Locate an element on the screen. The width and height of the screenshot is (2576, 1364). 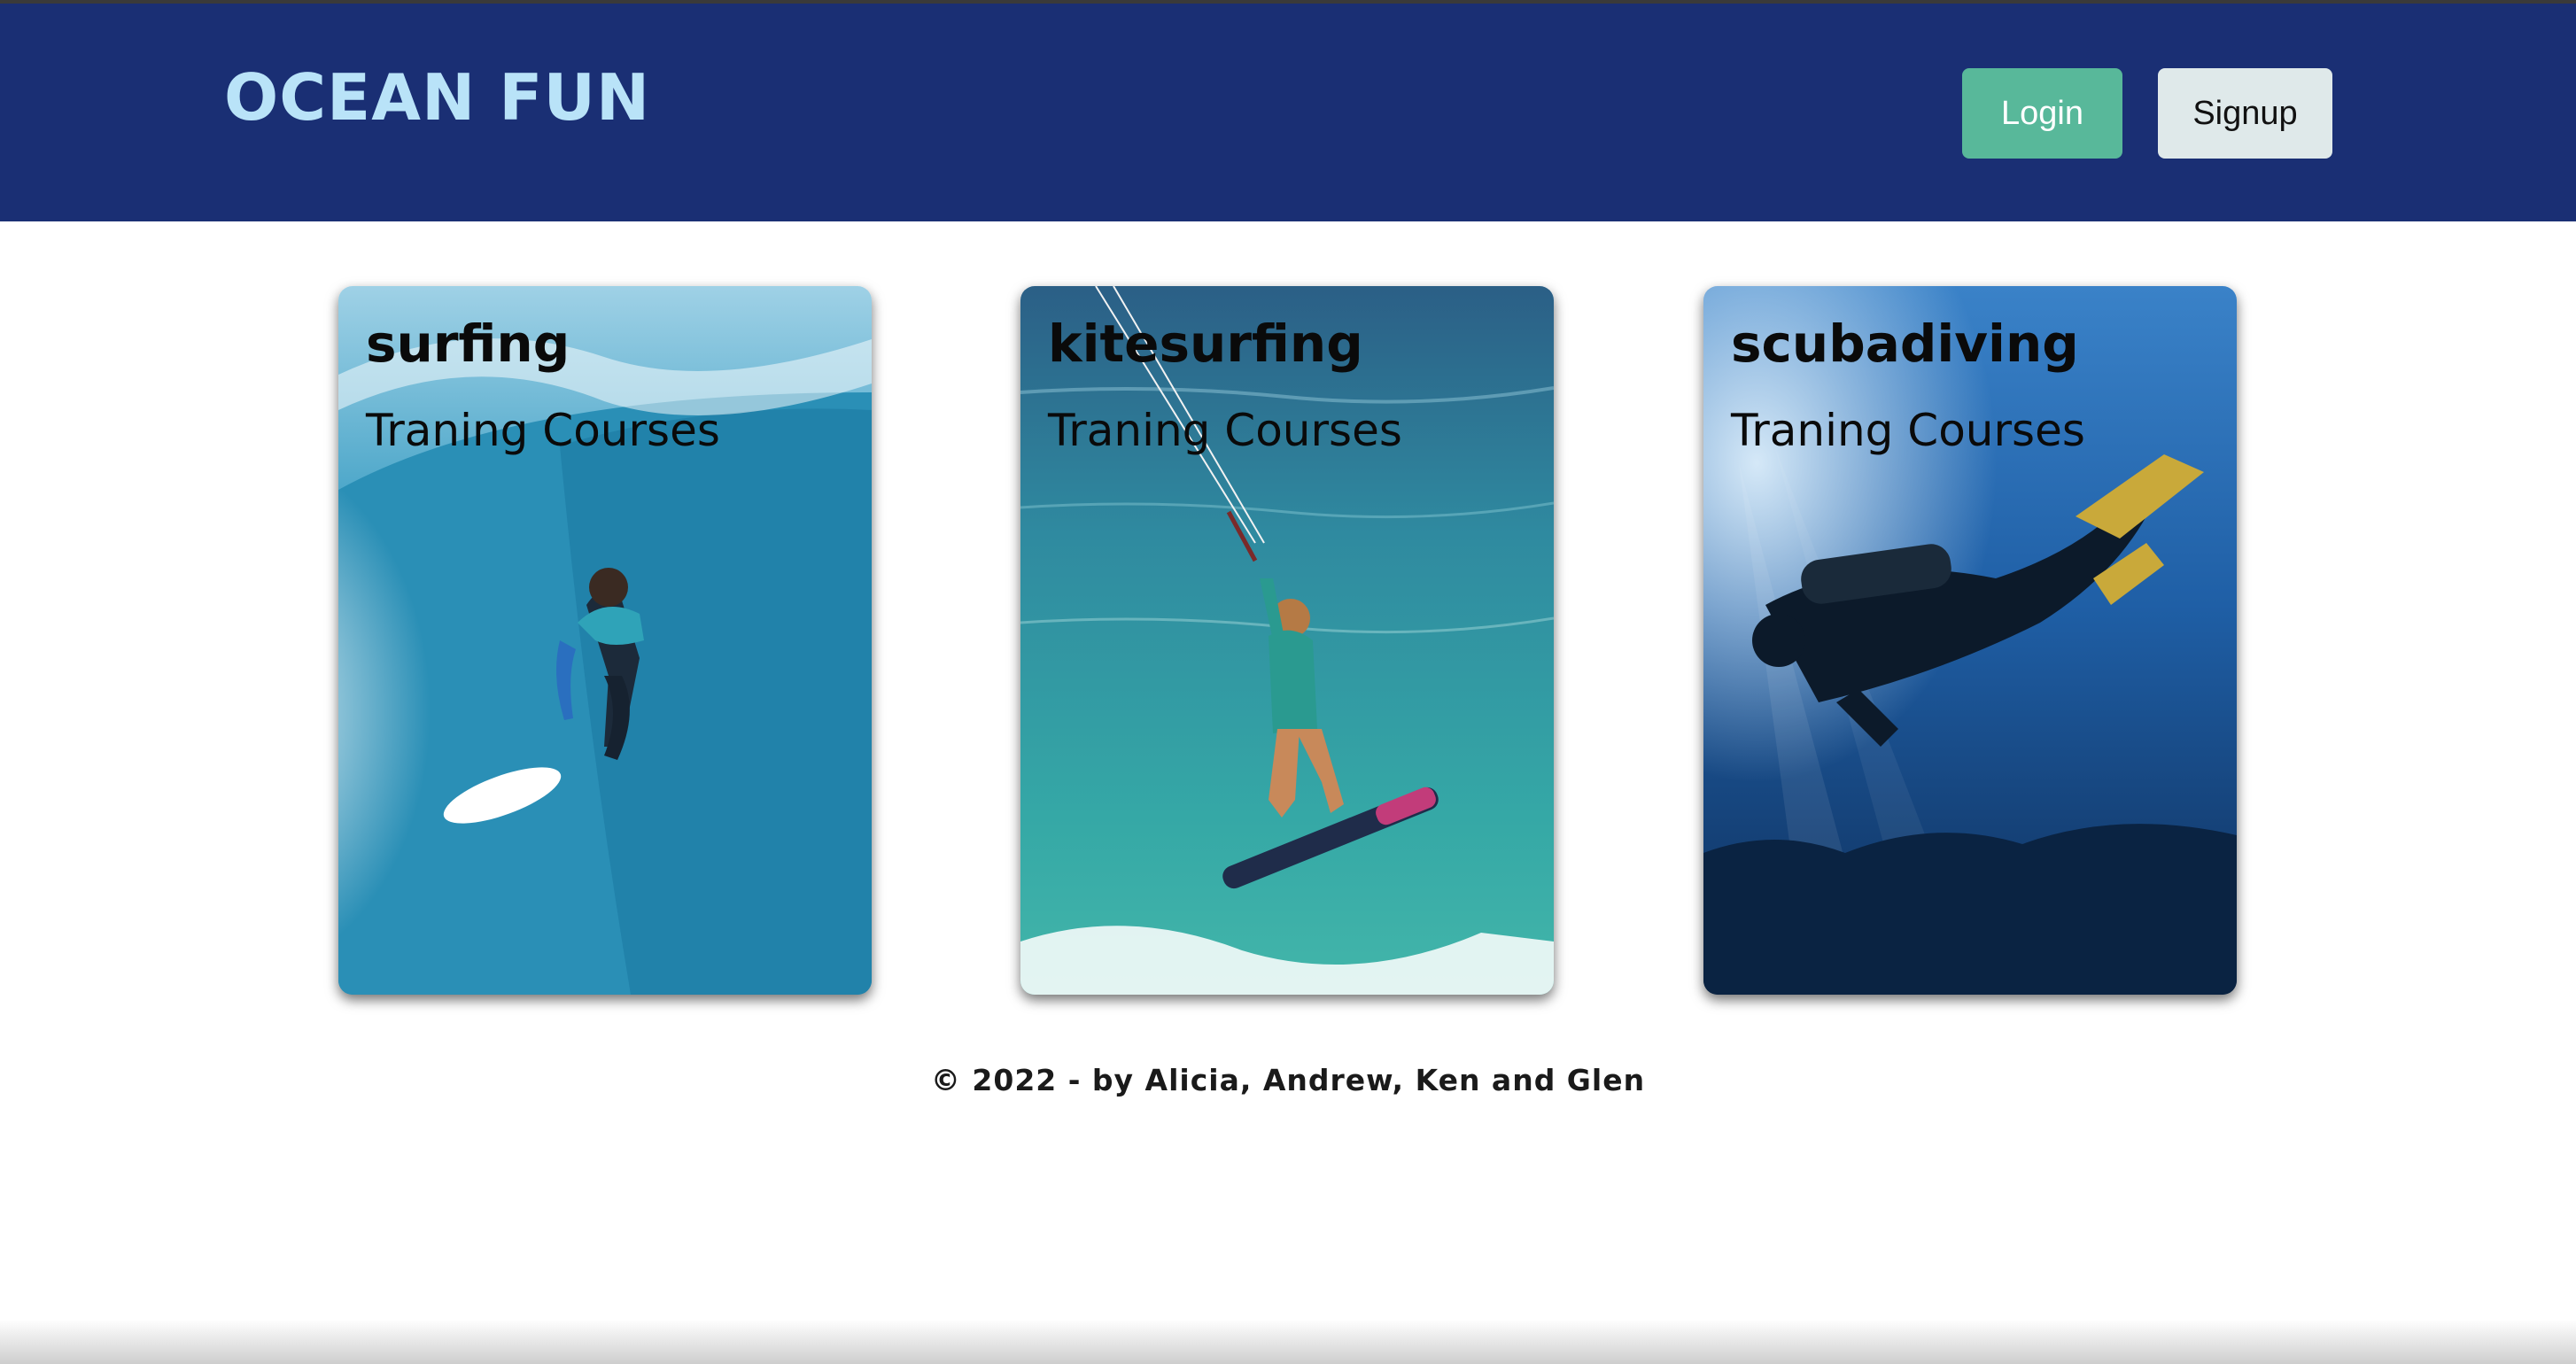
kitesurfer-image is located at coordinates (1287, 641).